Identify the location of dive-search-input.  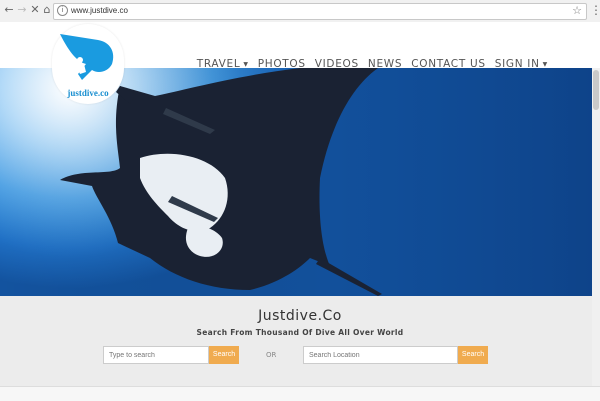
(156, 355).